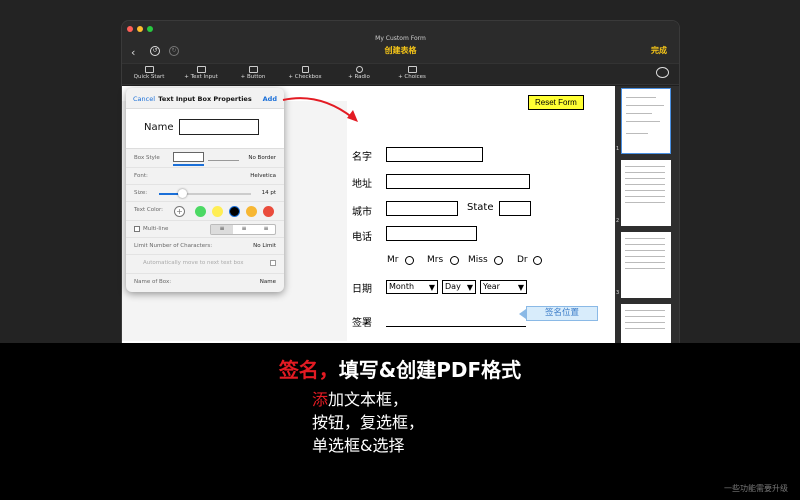 The image size is (800, 500). Describe the element at coordinates (756, 488) in the screenshot. I see `upgrade-footnote: 一些功能需要升级` at that location.